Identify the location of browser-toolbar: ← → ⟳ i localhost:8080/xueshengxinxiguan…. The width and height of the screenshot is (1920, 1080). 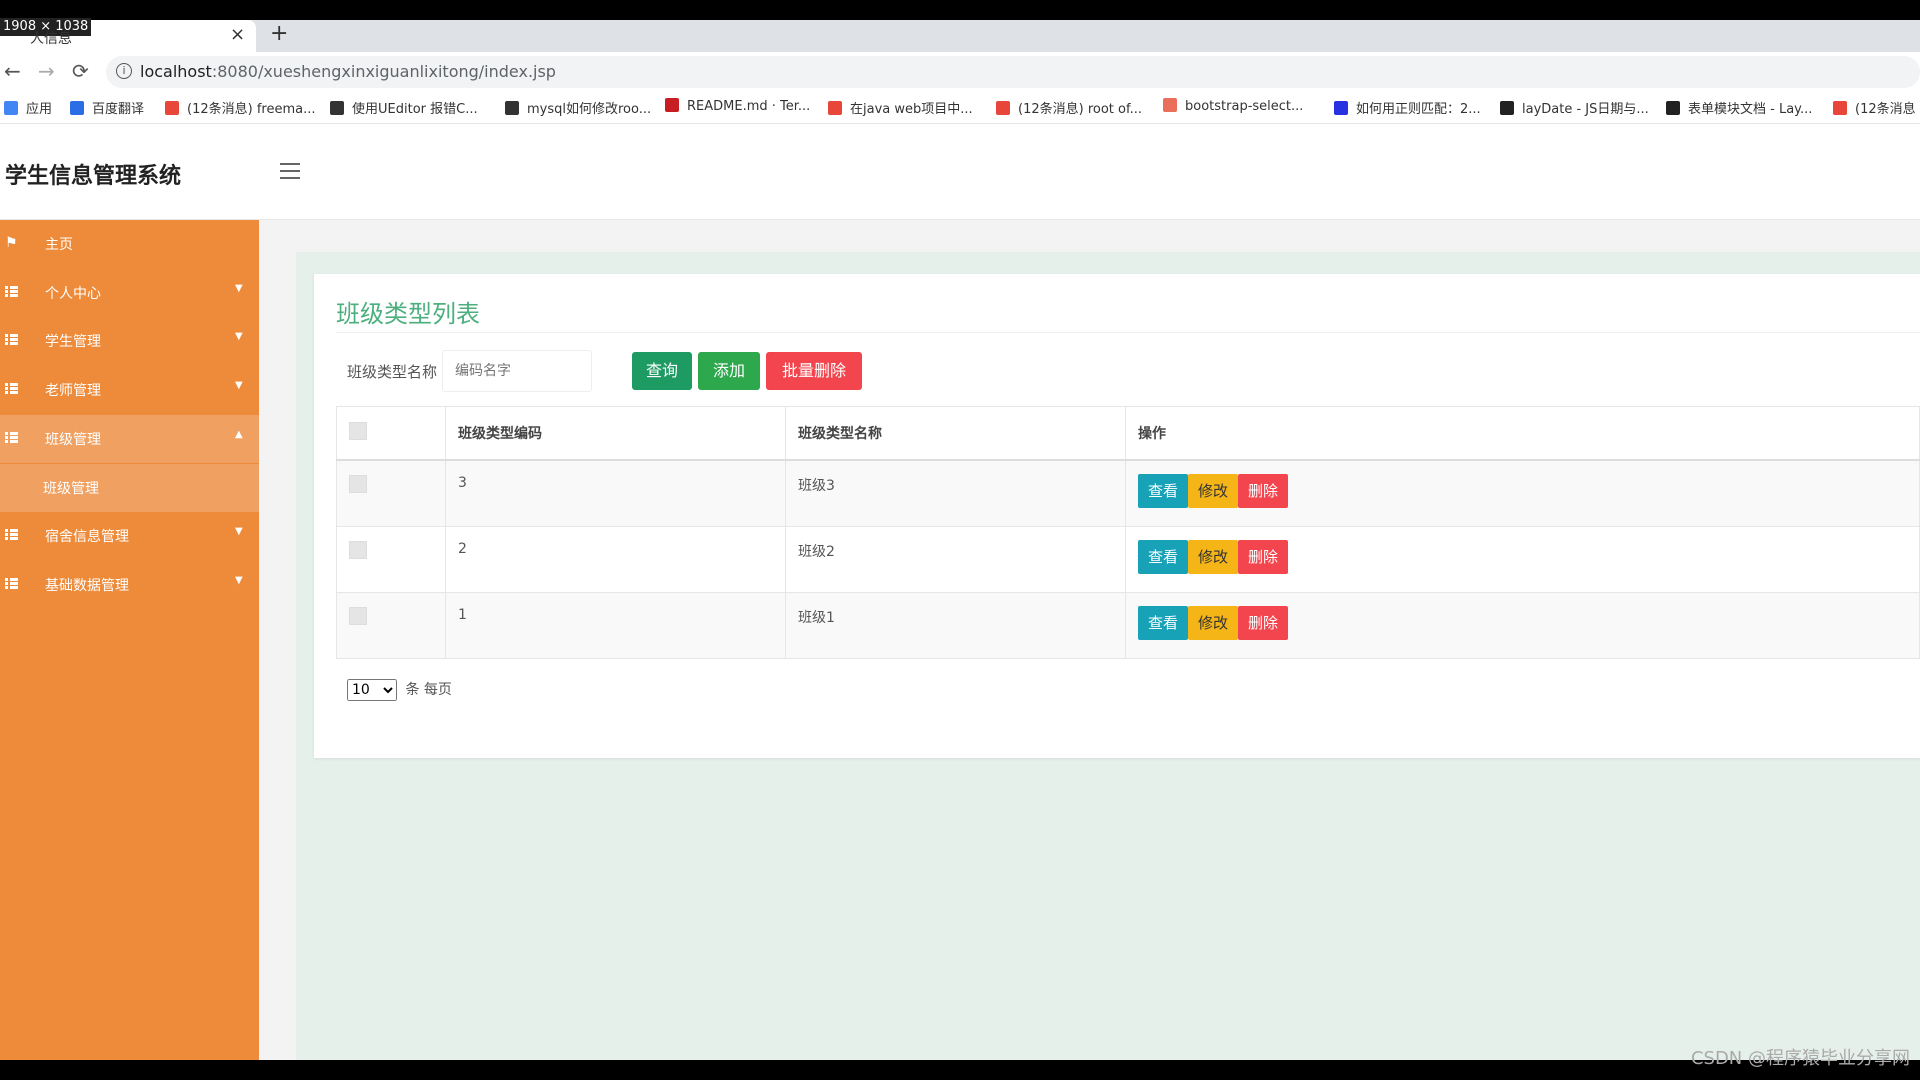
(960, 72).